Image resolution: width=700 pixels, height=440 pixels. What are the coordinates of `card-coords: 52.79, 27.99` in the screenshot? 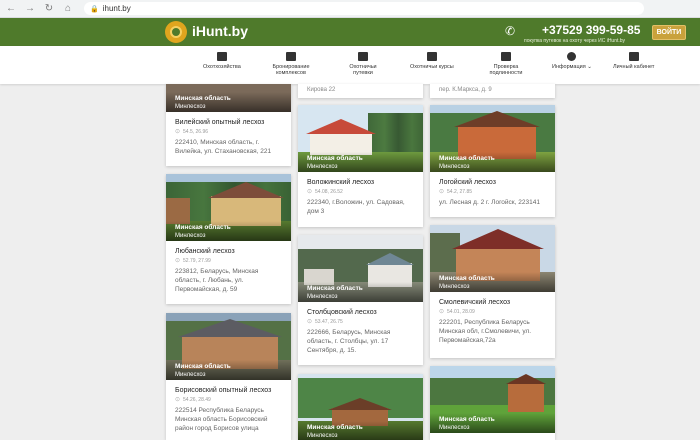 It's located at (228, 260).